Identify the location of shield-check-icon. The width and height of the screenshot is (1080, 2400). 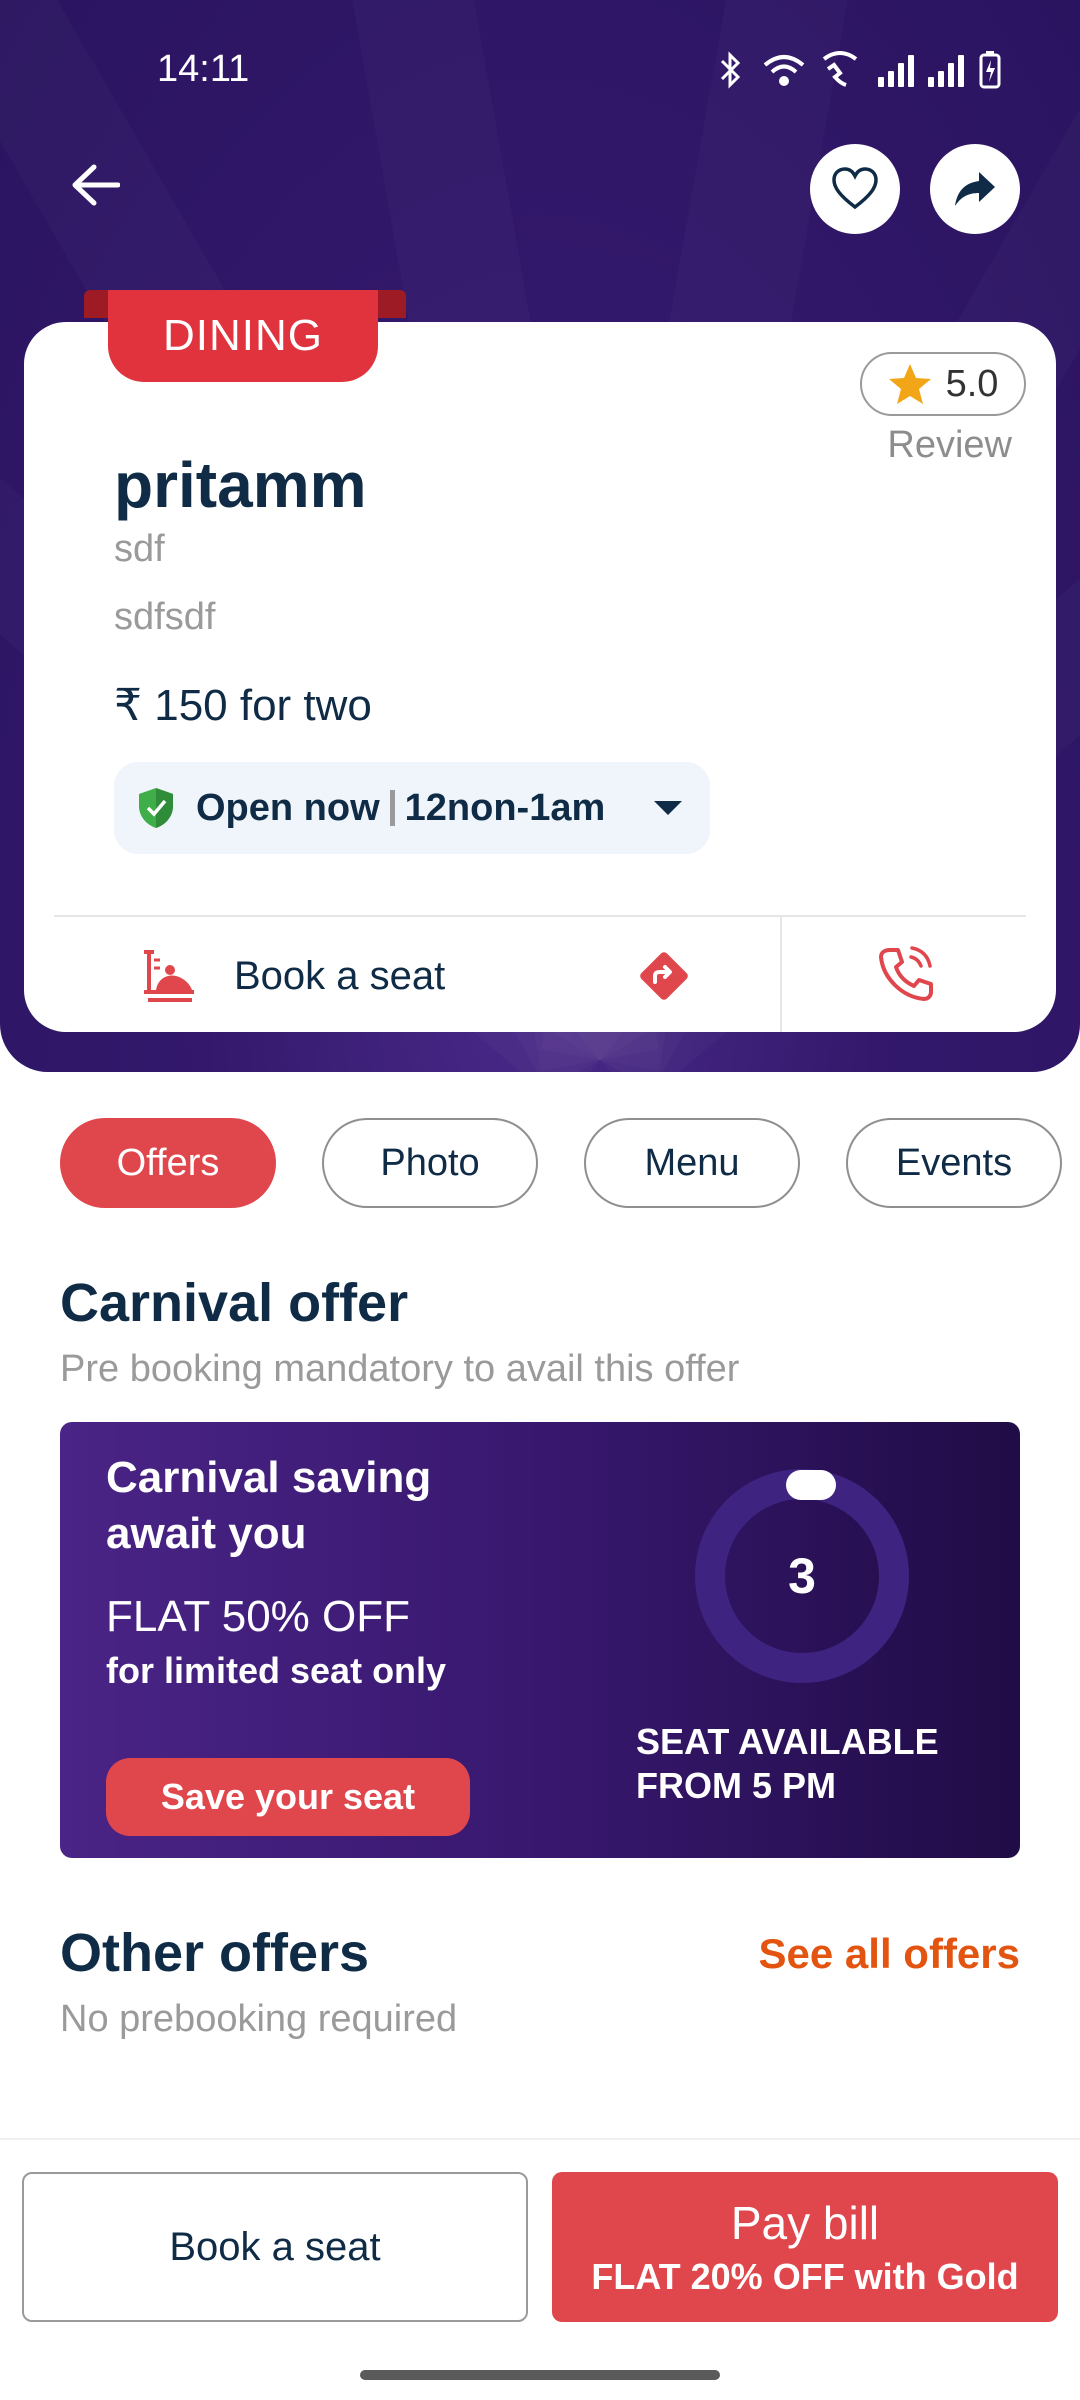
(156, 808).